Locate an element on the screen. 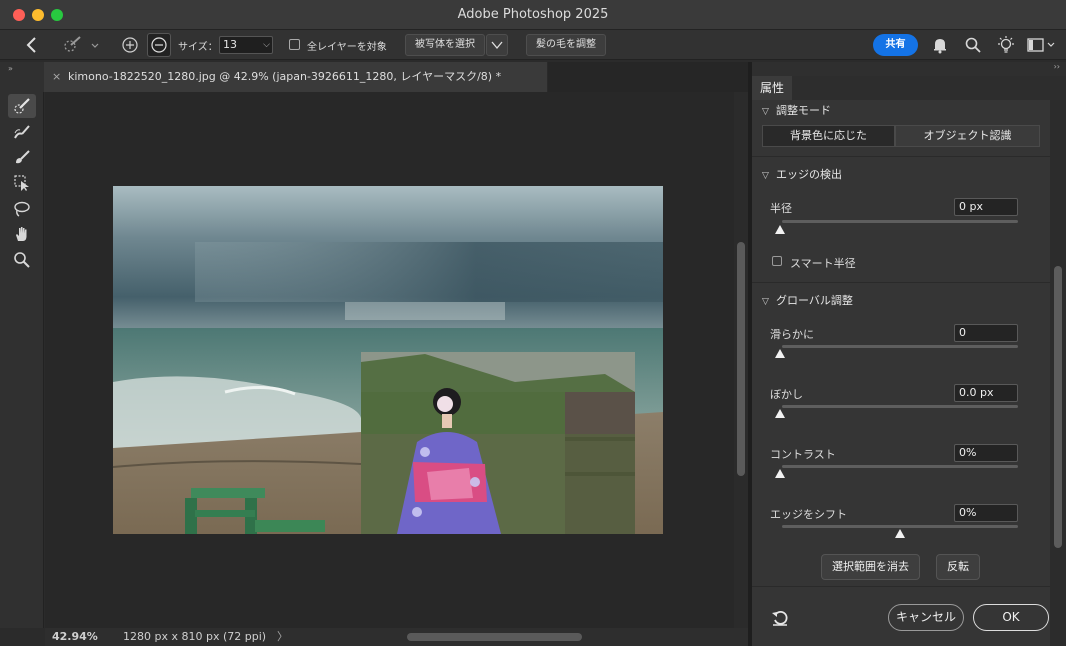 The height and width of the screenshot is (646, 1066). global-refinements-header: ▽ グローバル調整 is located at coordinates (807, 300).